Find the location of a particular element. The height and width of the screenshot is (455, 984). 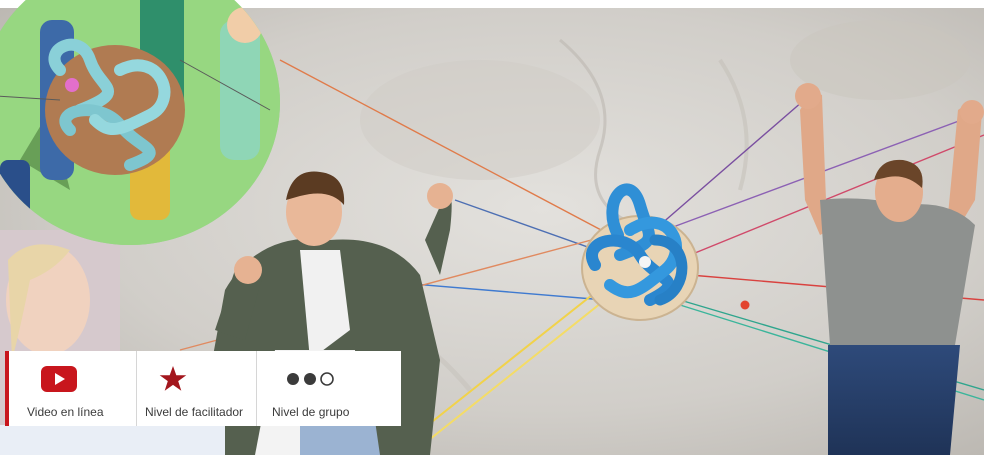

video-online-label: Video en línea is located at coordinates (65, 412).